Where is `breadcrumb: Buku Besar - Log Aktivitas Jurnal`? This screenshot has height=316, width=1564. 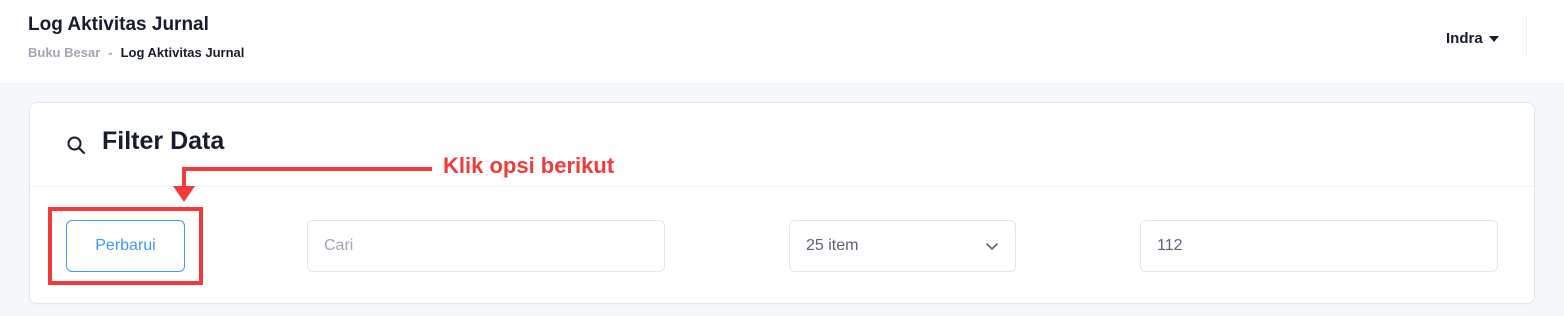
breadcrumb: Buku Besar - Log Aktivitas Jurnal is located at coordinates (136, 52).